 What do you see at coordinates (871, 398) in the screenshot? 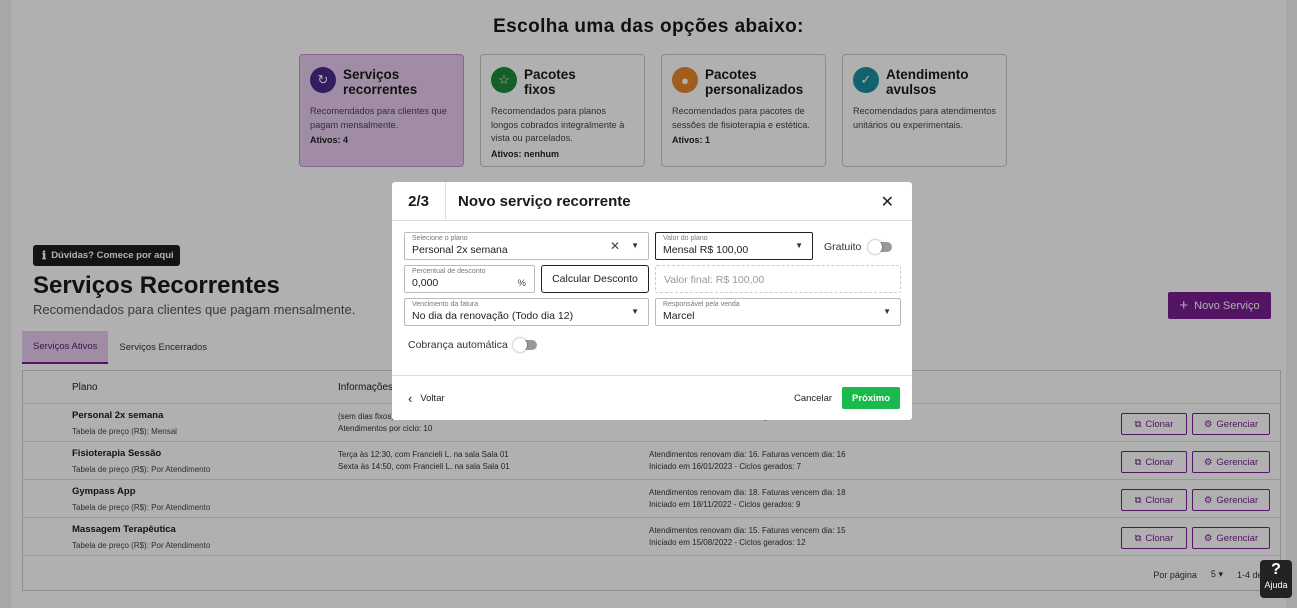
I see `next-button: Próximo` at bounding box center [871, 398].